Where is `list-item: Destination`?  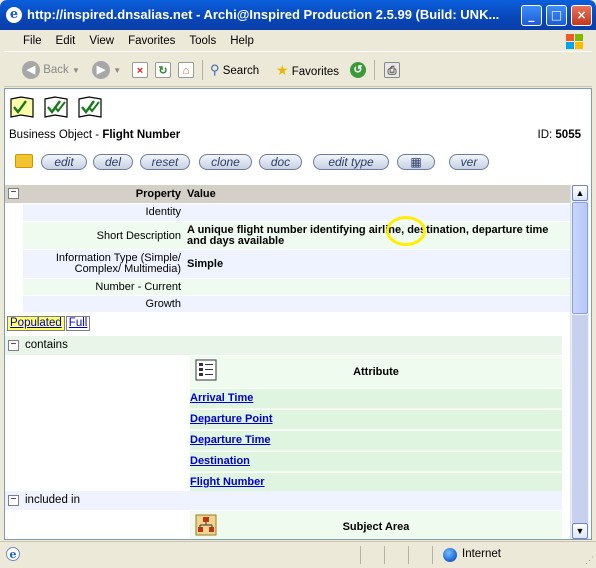
list-item: Destination is located at coordinates (376, 461).